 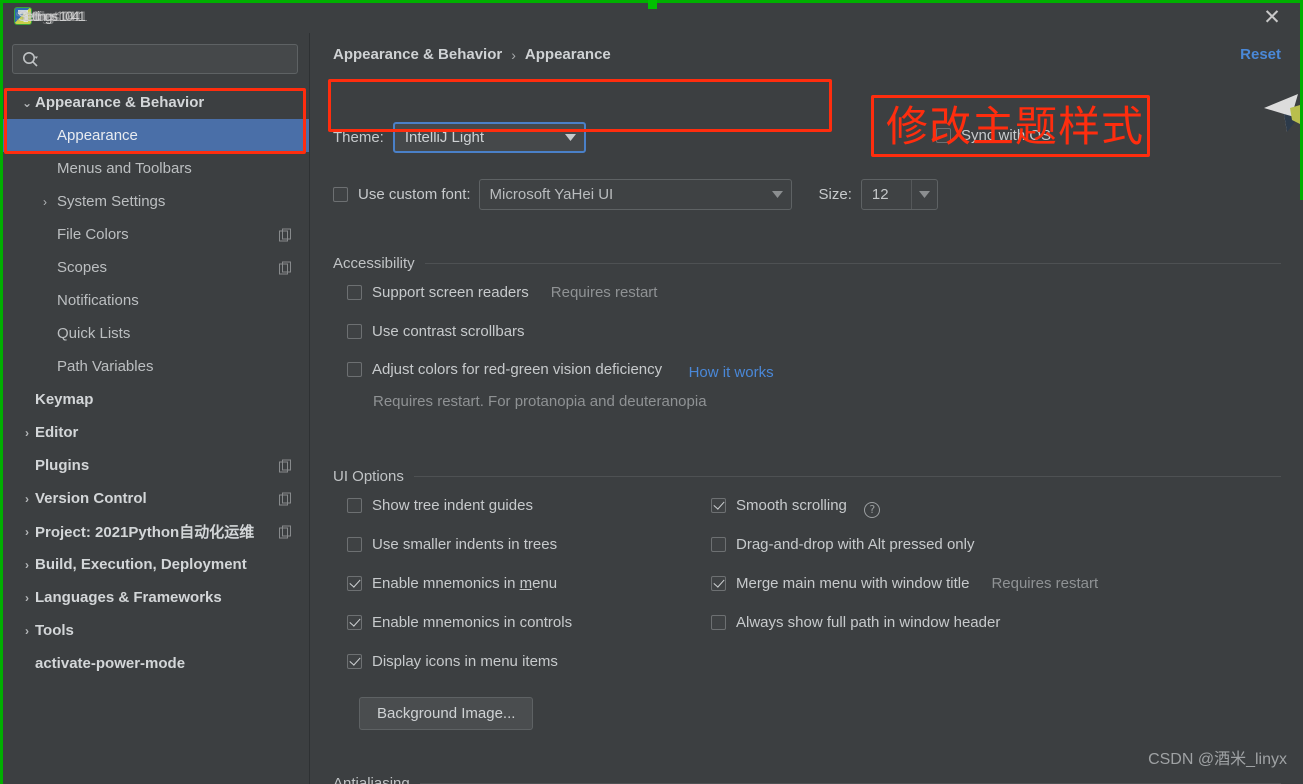 I want to click on capture-border-left, so click(x=1, y=392).